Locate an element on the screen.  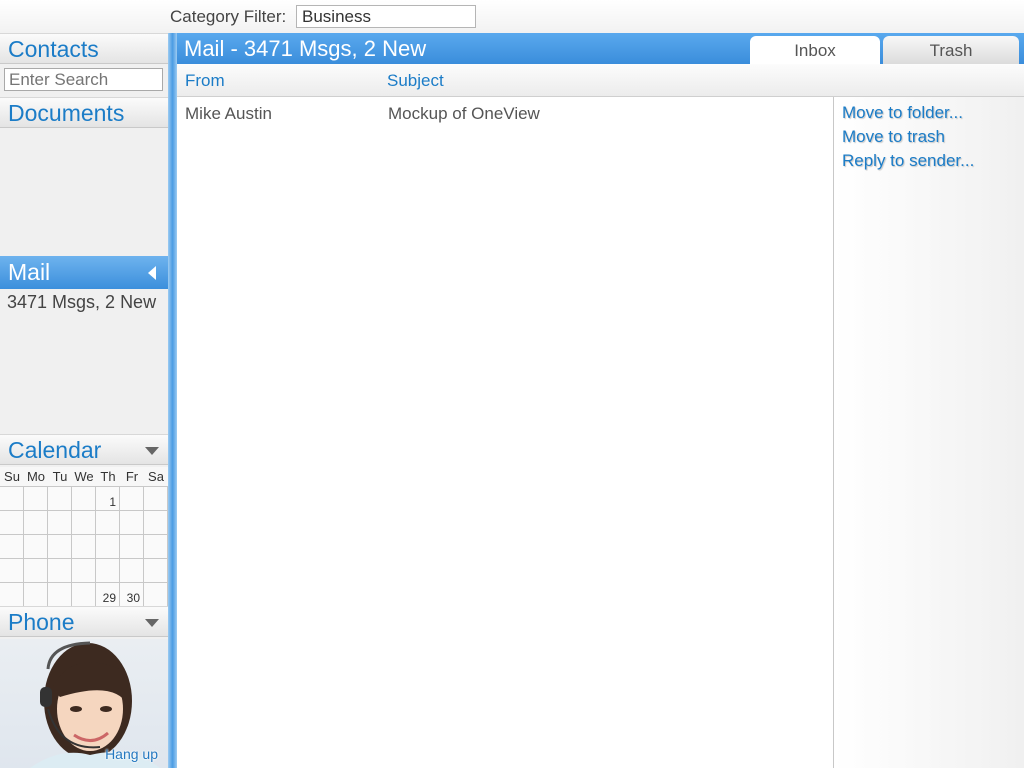
calendar-week-row: 1 is located at coordinates (84, 498).